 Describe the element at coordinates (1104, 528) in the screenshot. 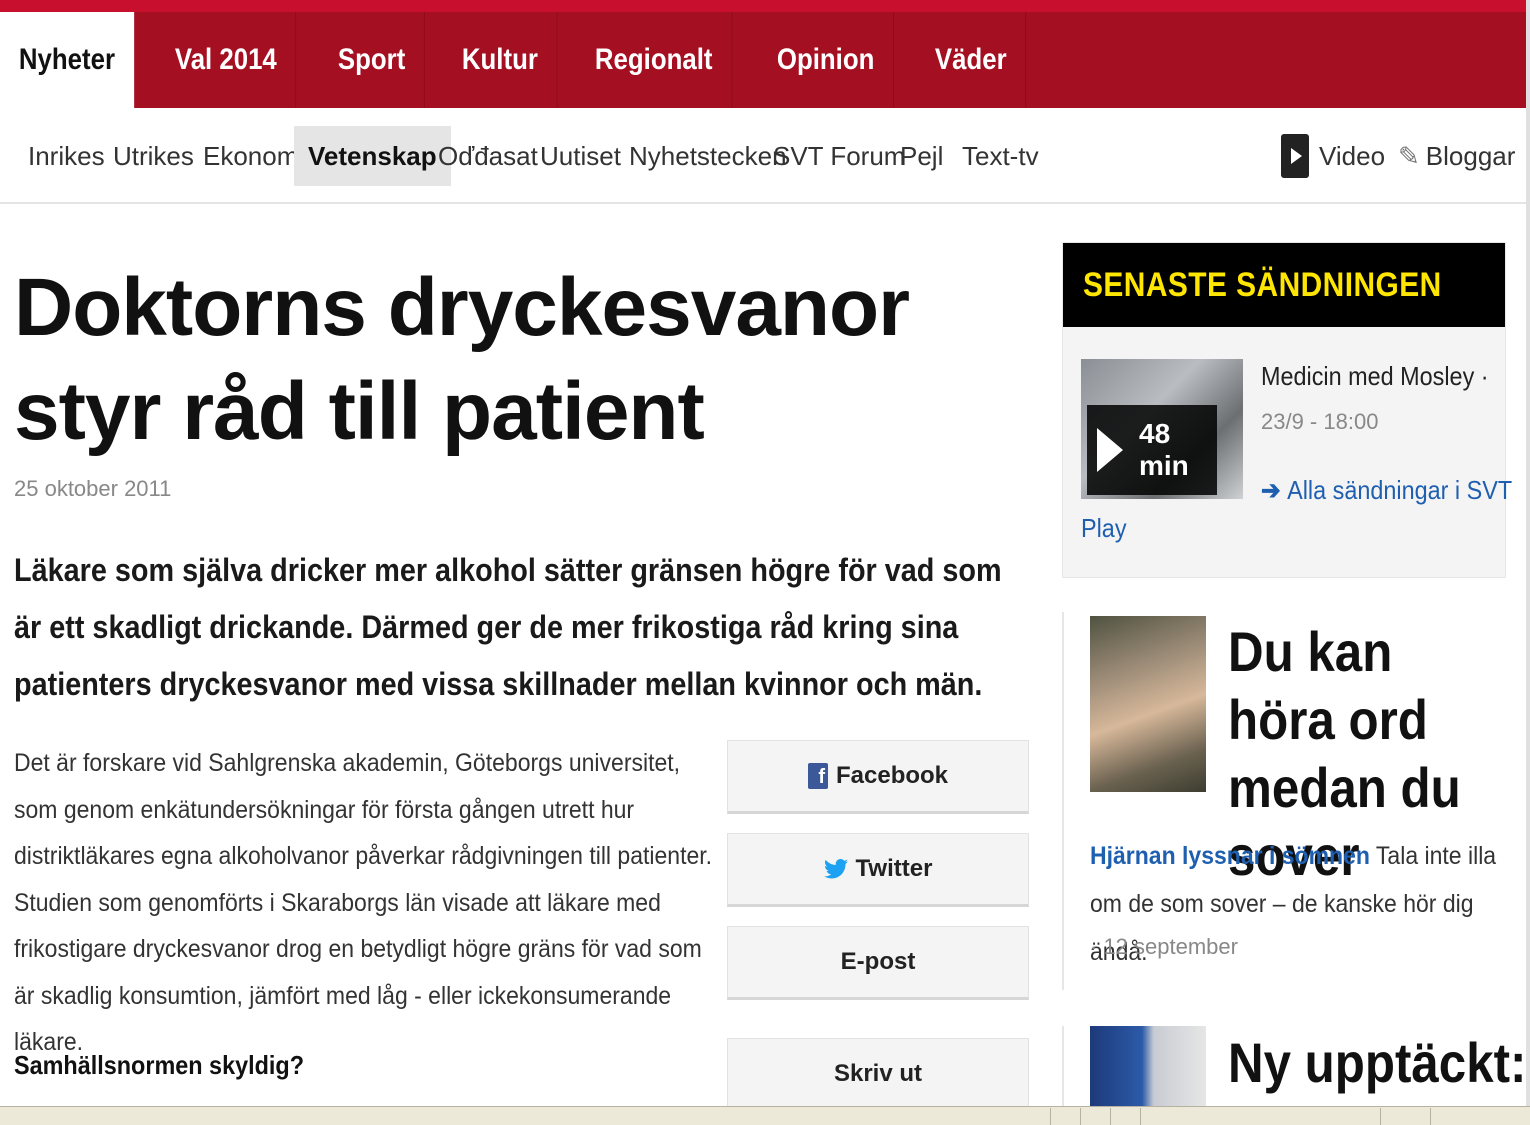

I see `all-broadcasts-link-continued: Play` at that location.